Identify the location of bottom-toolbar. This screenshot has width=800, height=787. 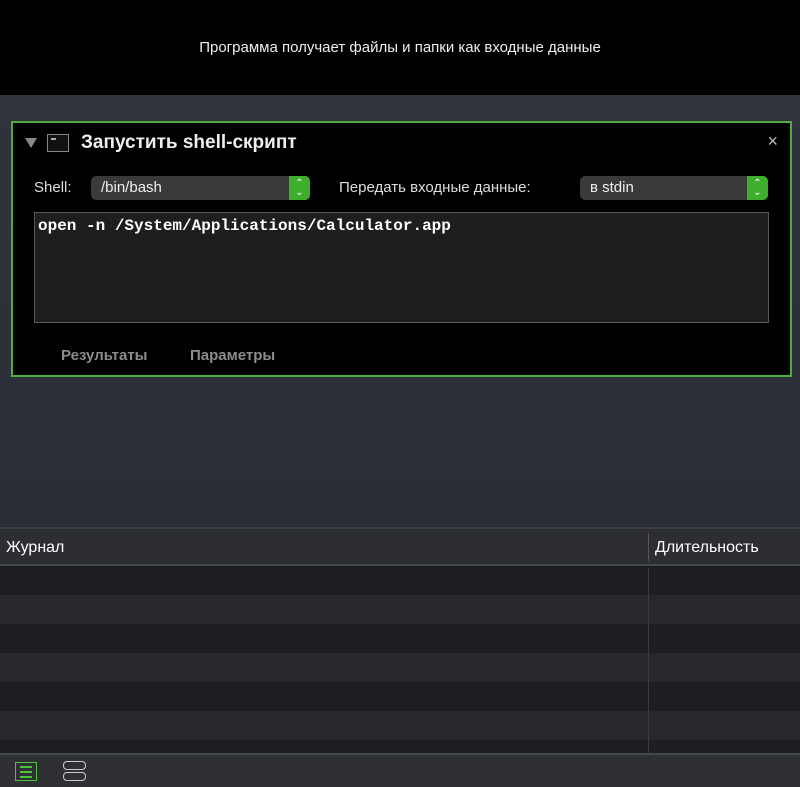
(400, 770).